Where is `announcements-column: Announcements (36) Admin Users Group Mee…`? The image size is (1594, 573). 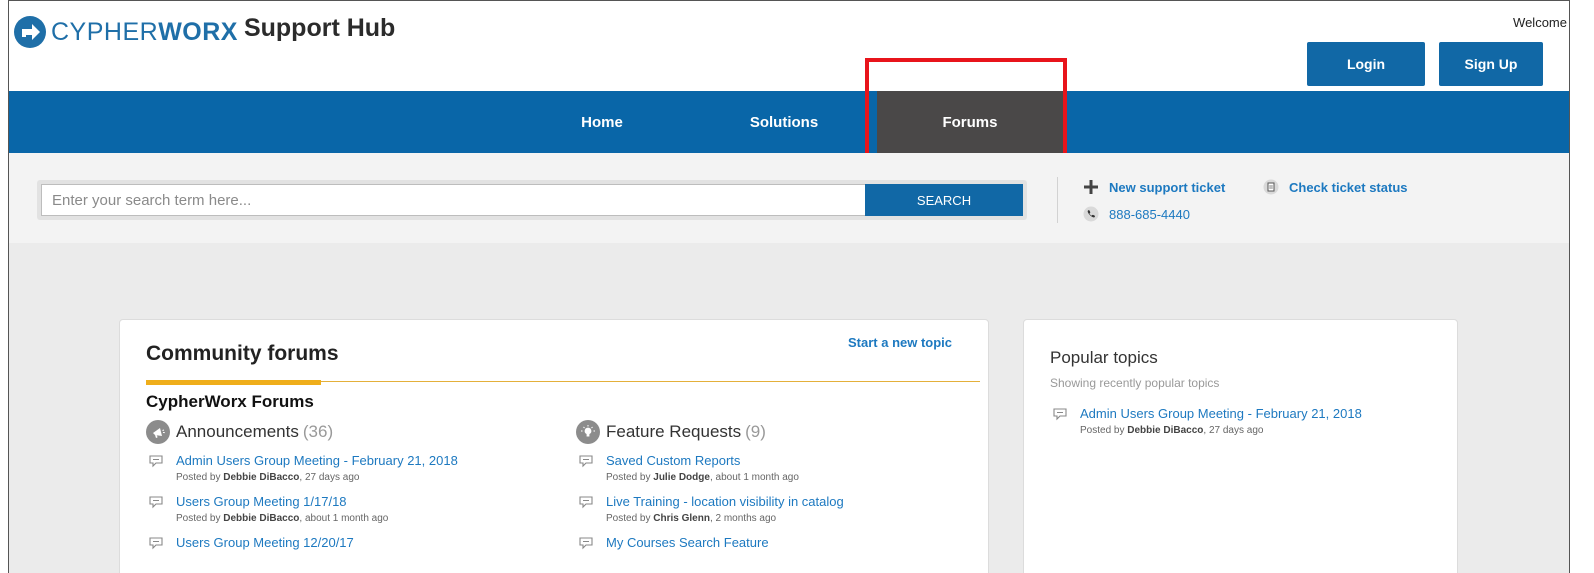 announcements-column: Announcements (36) Admin Users Group Mee… is located at coordinates (346, 485).